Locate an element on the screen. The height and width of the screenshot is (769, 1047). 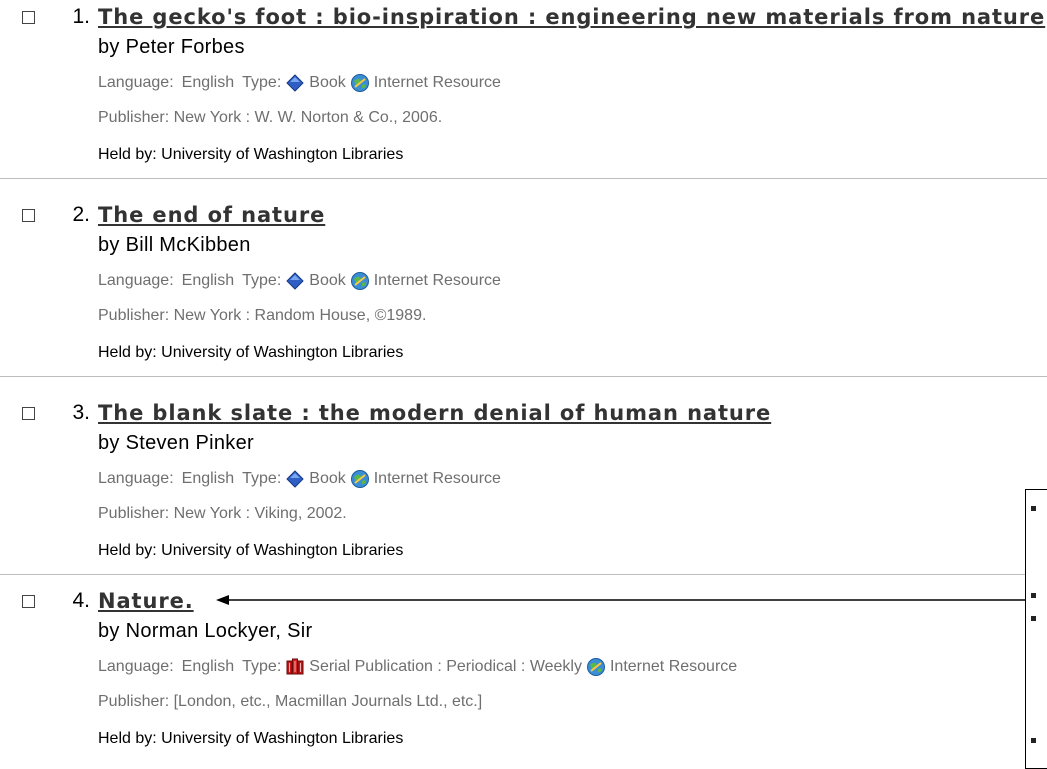
result-title-link: The end of nature is located at coordinates (211, 215).